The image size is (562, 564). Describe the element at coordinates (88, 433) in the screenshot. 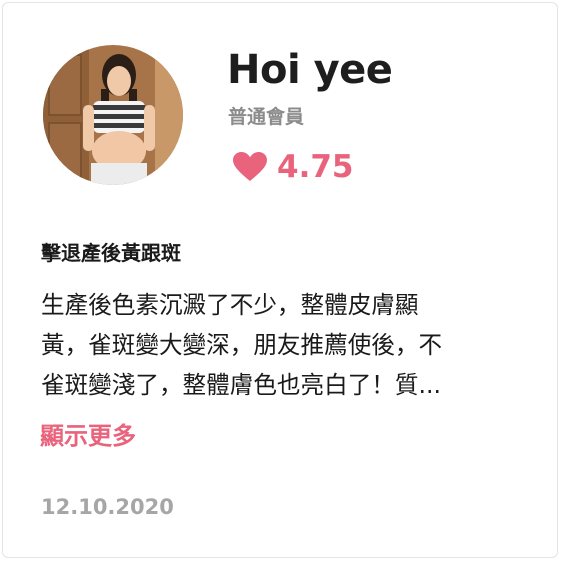

I see `show-more-link: 顯示更多` at that location.